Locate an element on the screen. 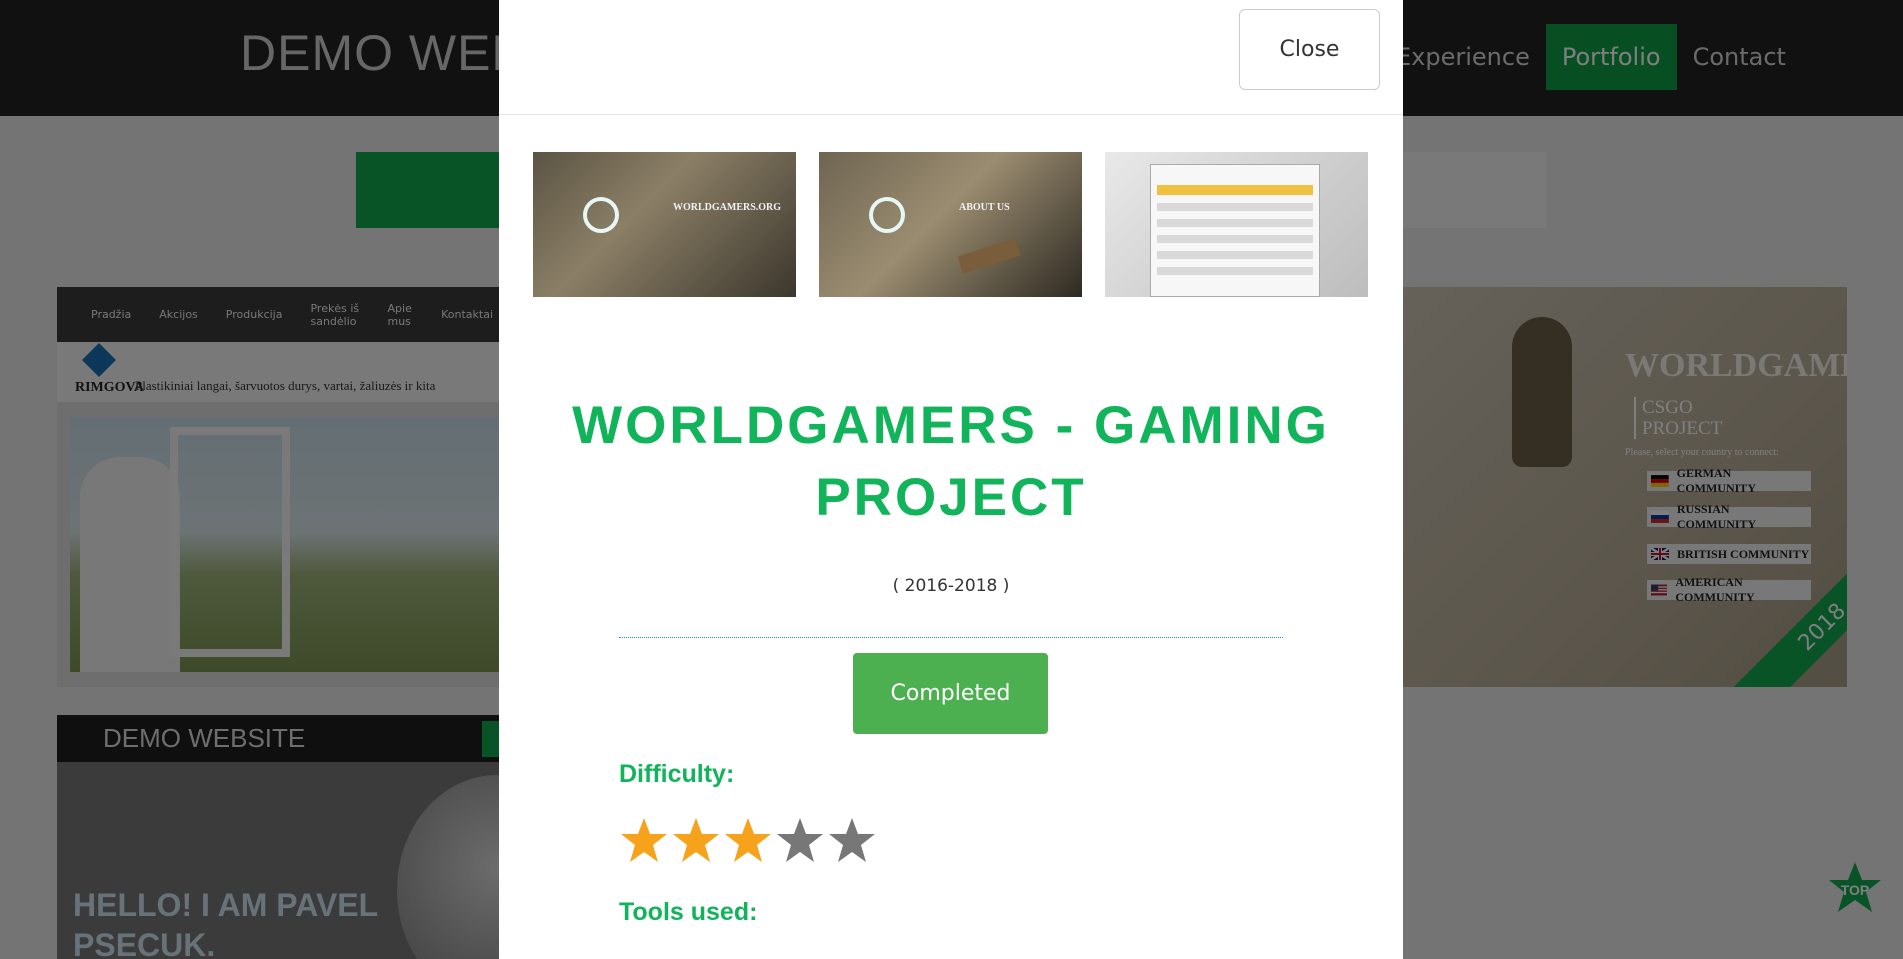 The width and height of the screenshot is (1903, 959). worldgamers-home-thumb: WORLDGAMERS.ORG is located at coordinates (664, 224).